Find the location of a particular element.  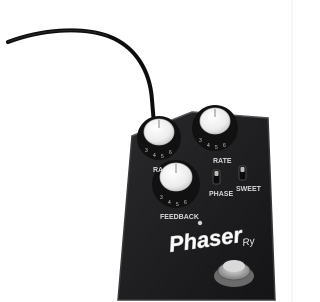

phase-label: PHASE is located at coordinates (221, 194).